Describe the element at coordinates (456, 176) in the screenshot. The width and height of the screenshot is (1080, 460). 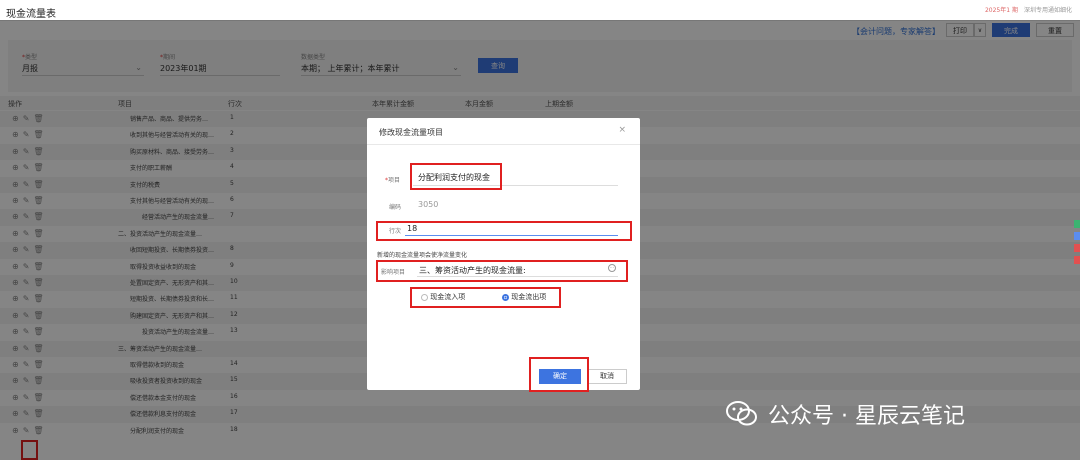
I see `item-highlight-box` at that location.